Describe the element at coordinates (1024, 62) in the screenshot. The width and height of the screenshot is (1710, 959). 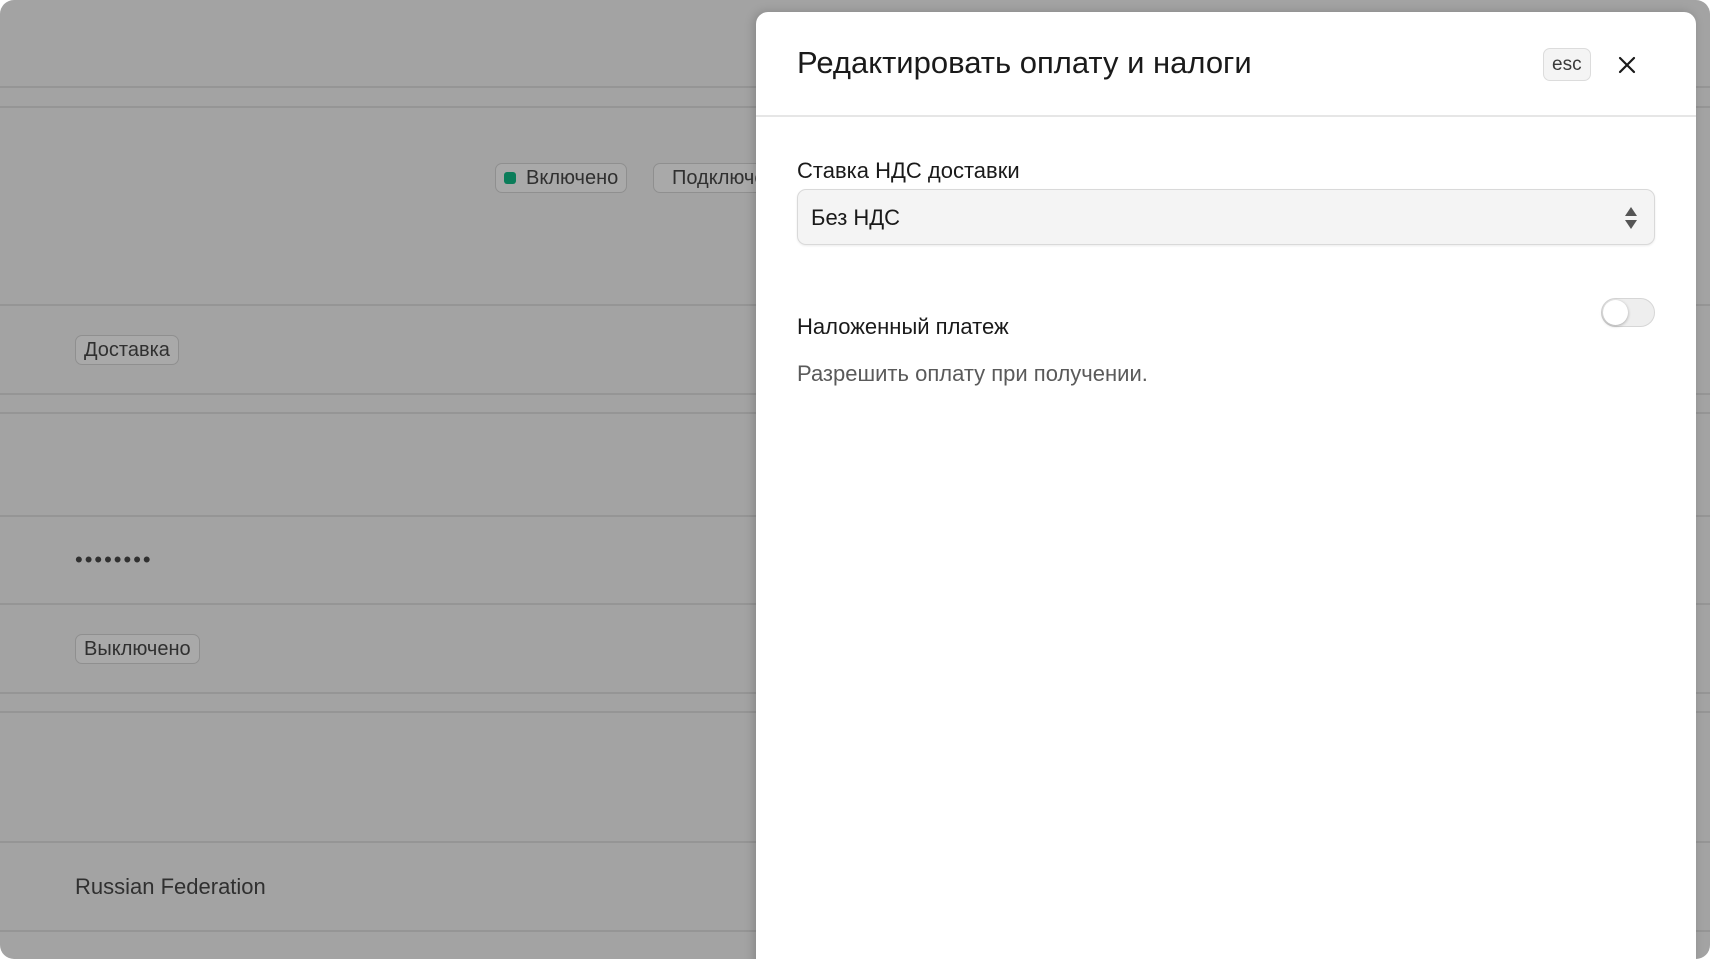
I see `drawer-title: Редактировать оплату и налоги` at that location.